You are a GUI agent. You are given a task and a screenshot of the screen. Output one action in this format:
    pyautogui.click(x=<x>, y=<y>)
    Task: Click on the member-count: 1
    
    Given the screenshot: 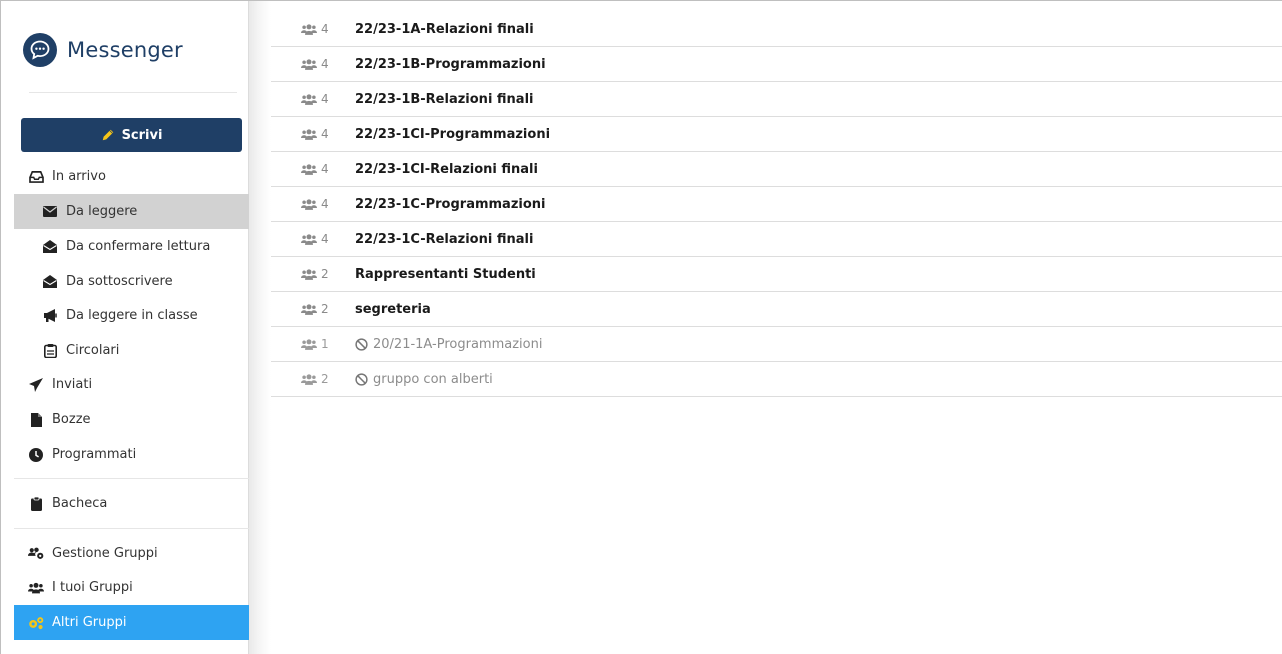 What is the action you would take?
    pyautogui.click(x=325, y=344)
    